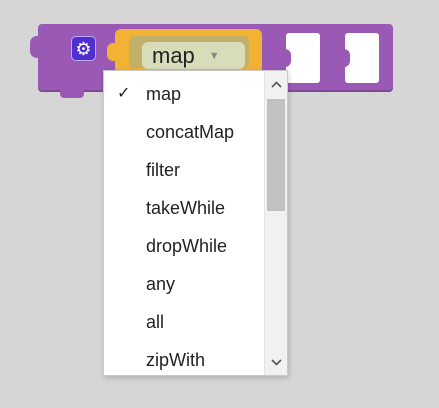  I want to click on dropdown-scrollbar, so click(275, 223).